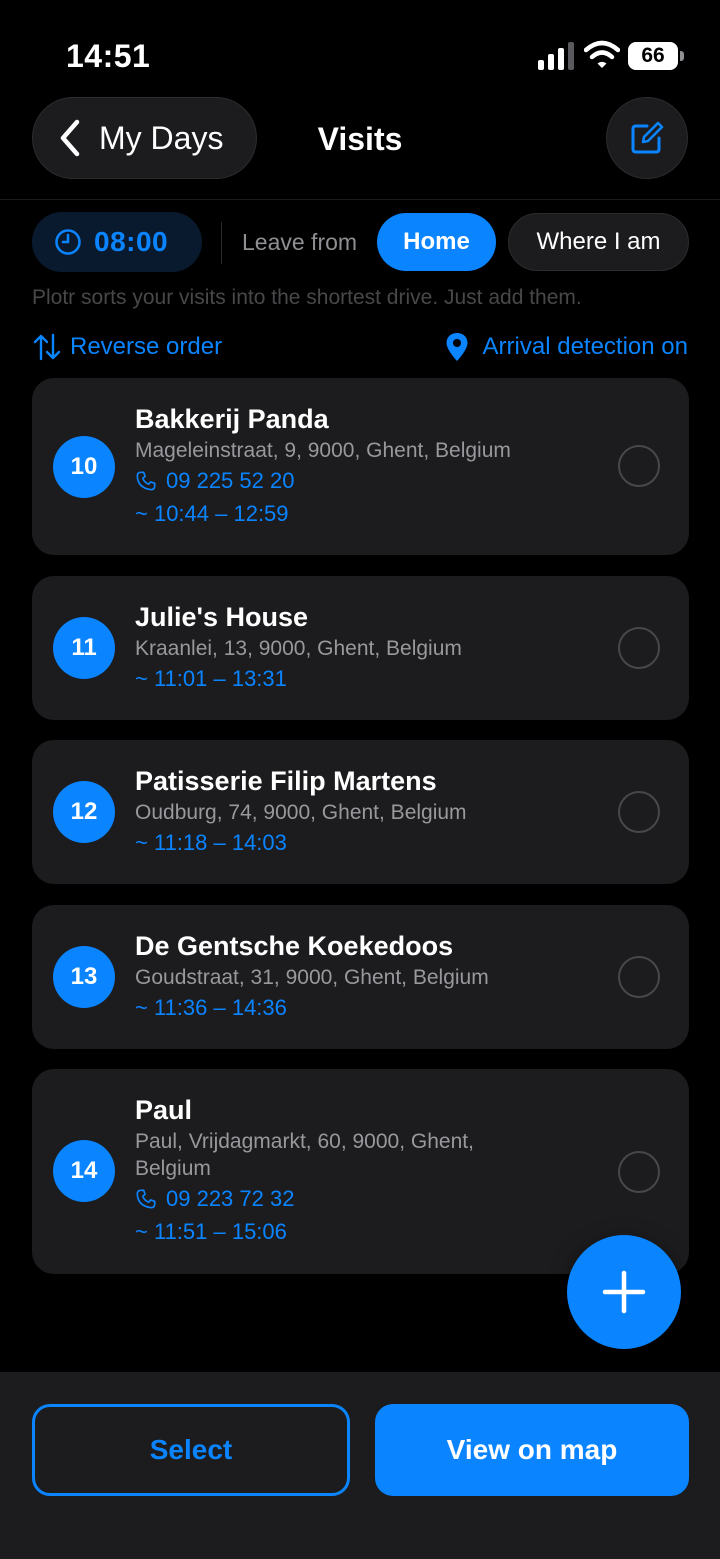  I want to click on status-time: 14:51, so click(108, 56).